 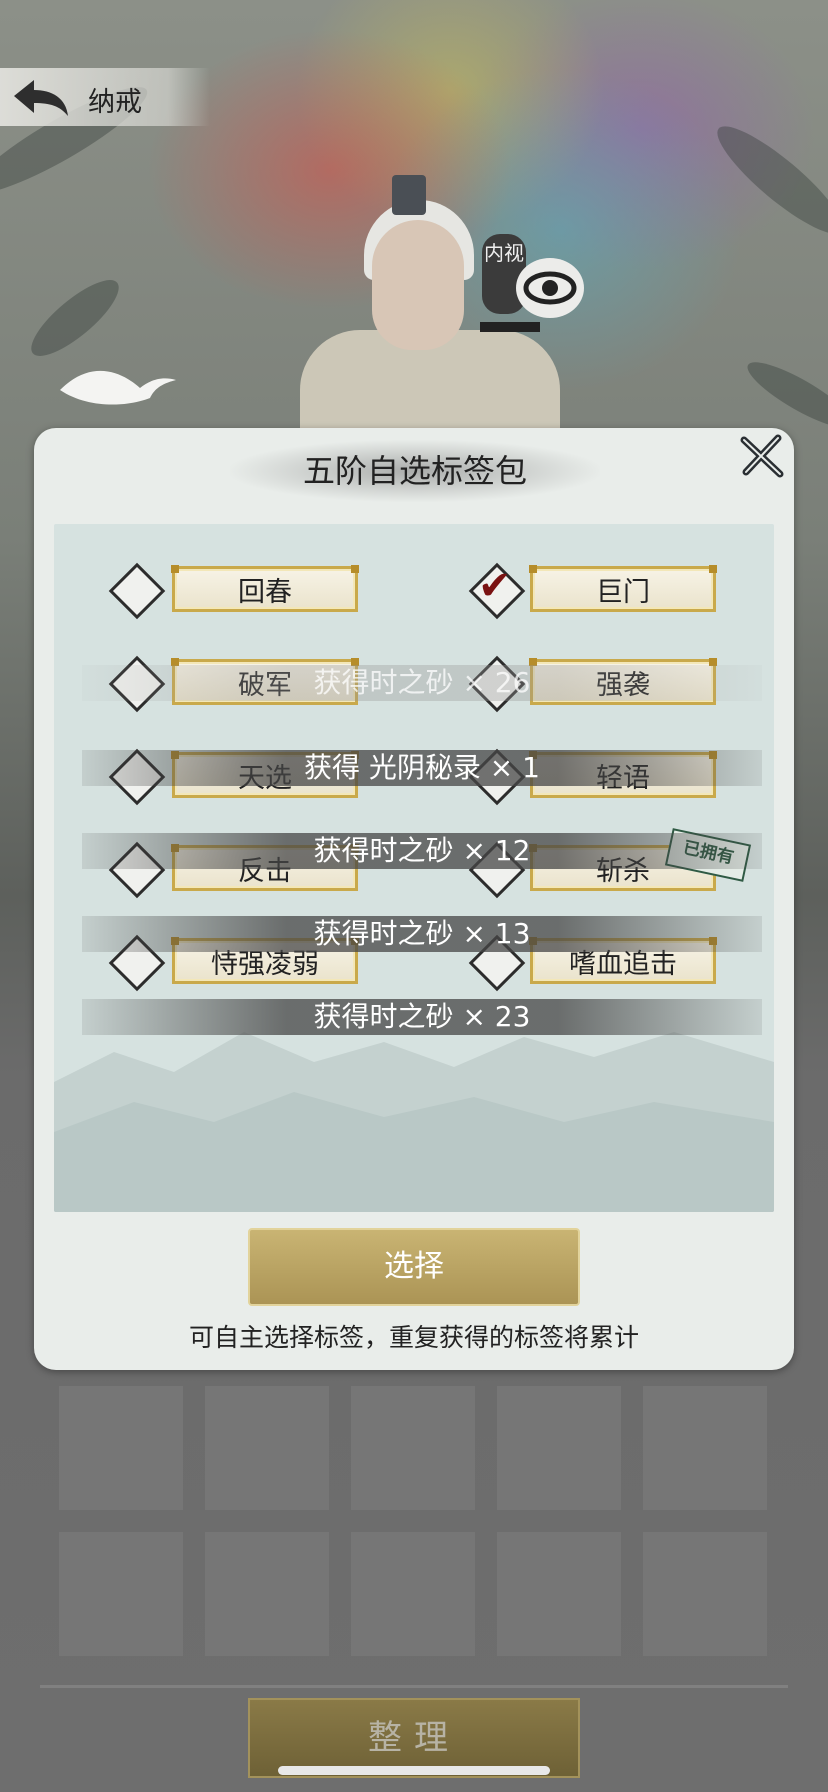 I want to click on crane-emblem-icon, so click(x=118, y=387).